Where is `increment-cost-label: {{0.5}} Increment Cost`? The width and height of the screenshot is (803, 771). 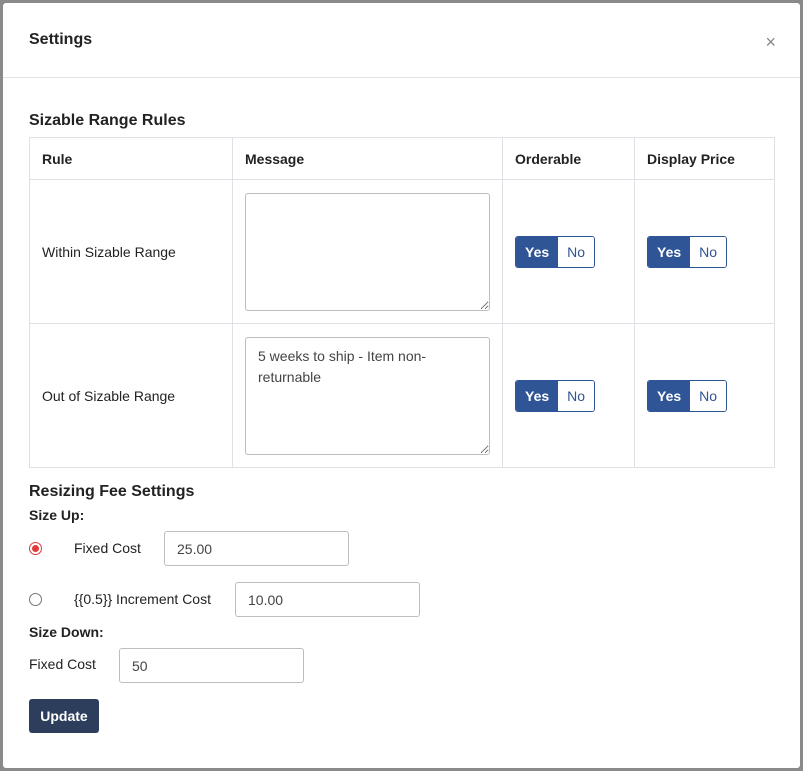 increment-cost-label: {{0.5}} Increment Cost is located at coordinates (142, 599).